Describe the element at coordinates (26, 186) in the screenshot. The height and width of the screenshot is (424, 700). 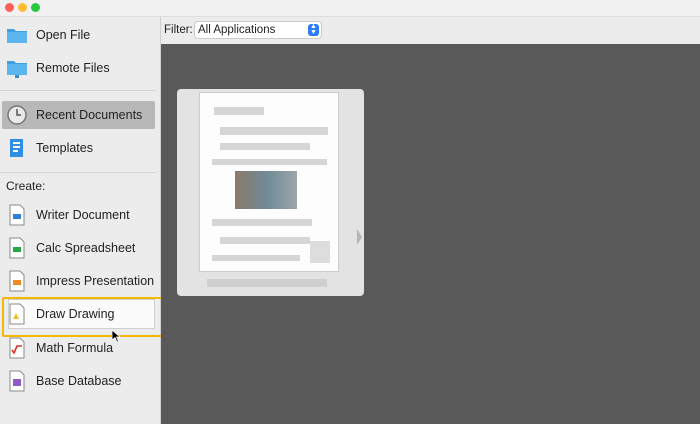
I see `create-section-label: Create:` at that location.